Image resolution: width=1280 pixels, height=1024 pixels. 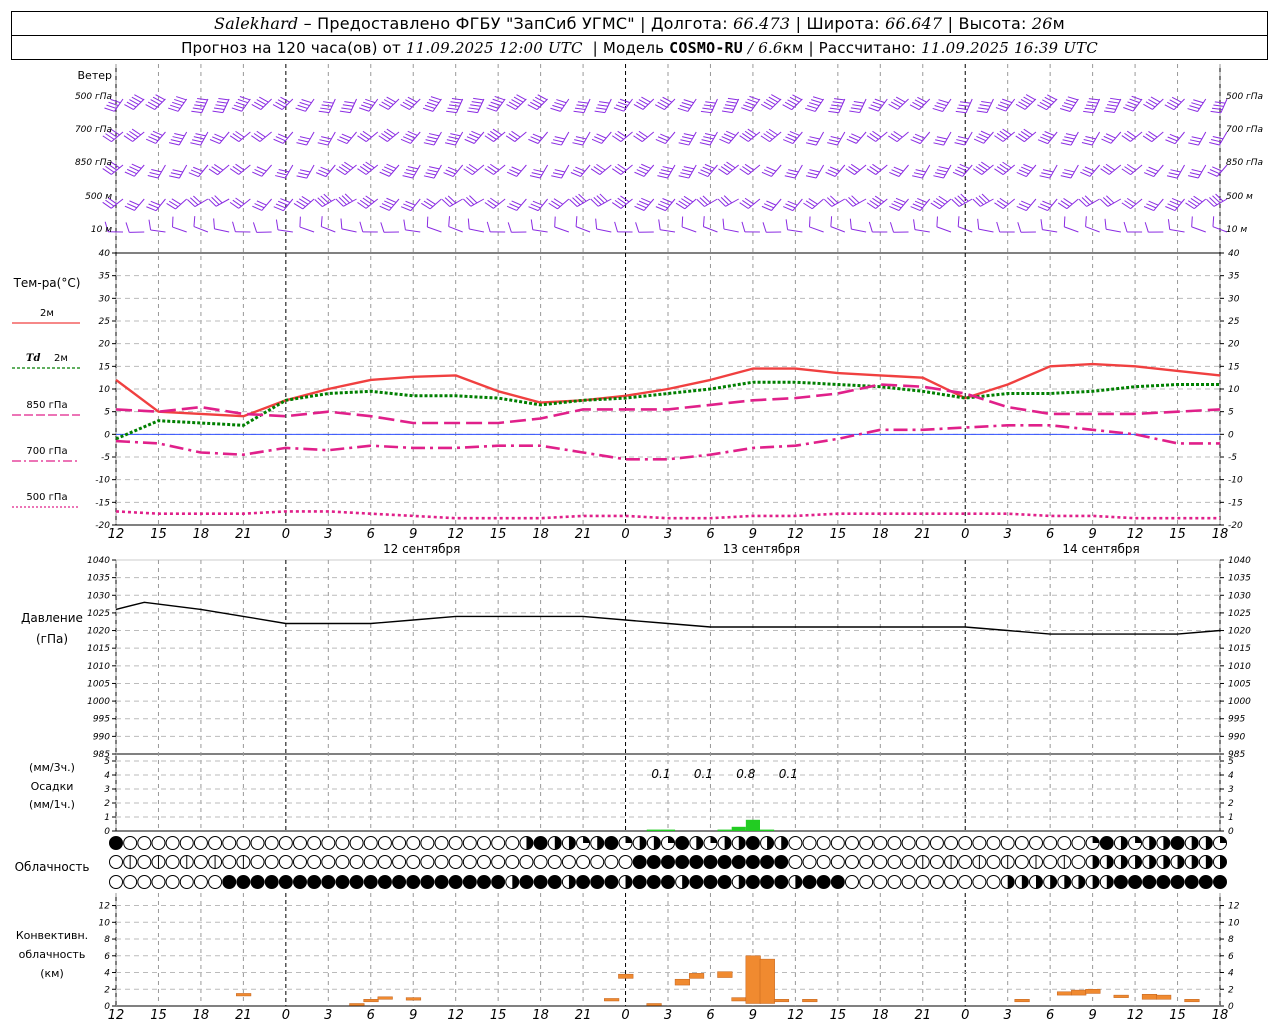 I want to click on temp-title: Тем-ра(°C), so click(x=47, y=283).